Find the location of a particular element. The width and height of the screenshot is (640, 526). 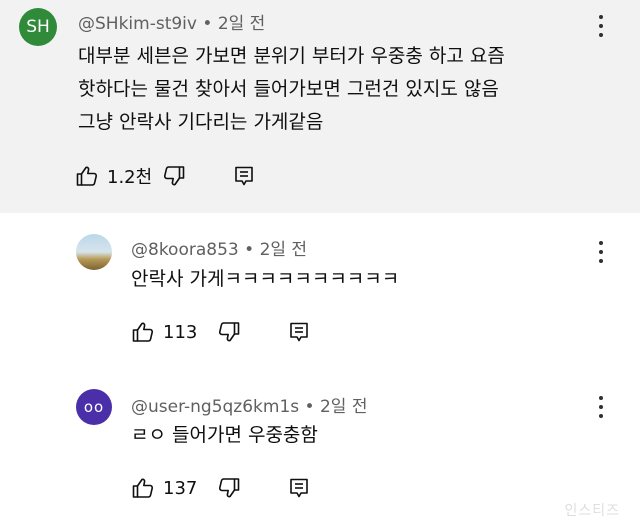

comment-actions: 113 is located at coordinates (221, 332).